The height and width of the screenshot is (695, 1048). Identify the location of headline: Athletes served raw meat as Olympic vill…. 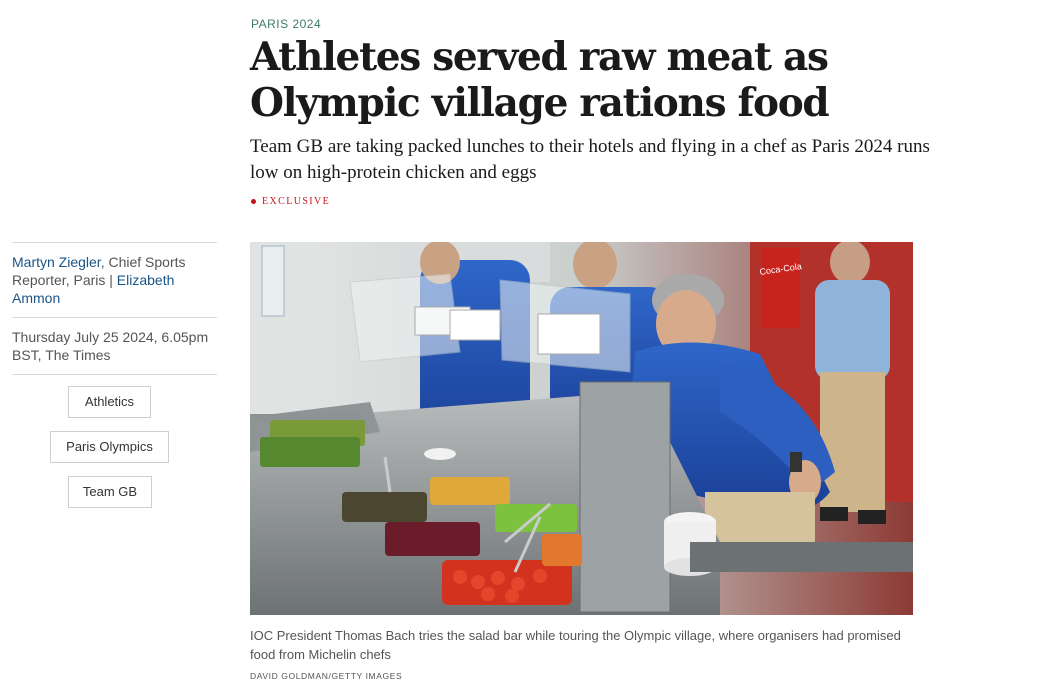
(540, 80).